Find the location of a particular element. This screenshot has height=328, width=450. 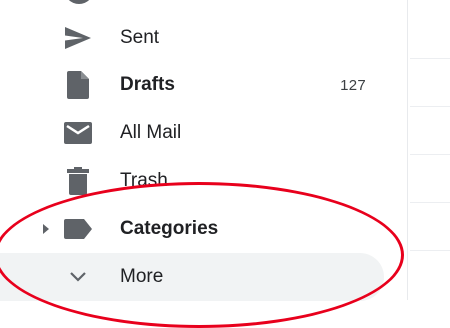

nav-item-sent: Sent is located at coordinates (192, 38).